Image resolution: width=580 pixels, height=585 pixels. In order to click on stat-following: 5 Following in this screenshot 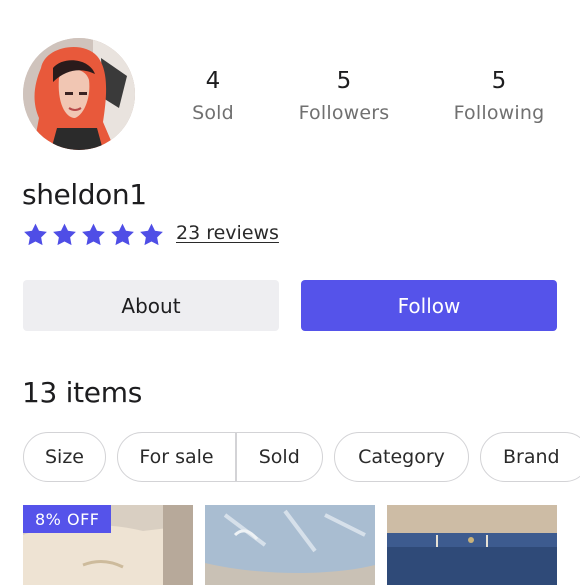, I will do `click(499, 98)`.